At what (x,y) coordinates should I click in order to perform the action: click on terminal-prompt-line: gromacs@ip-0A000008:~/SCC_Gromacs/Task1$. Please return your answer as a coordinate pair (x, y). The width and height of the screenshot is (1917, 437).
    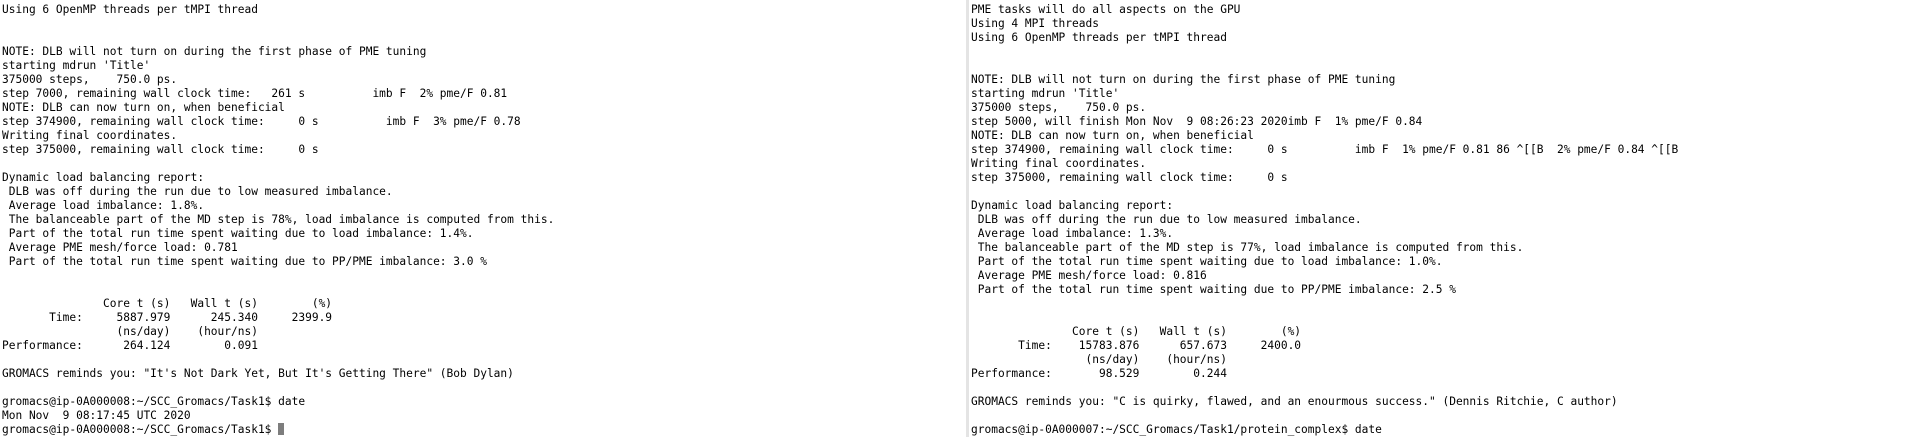
    Looking at the image, I should click on (278, 430).